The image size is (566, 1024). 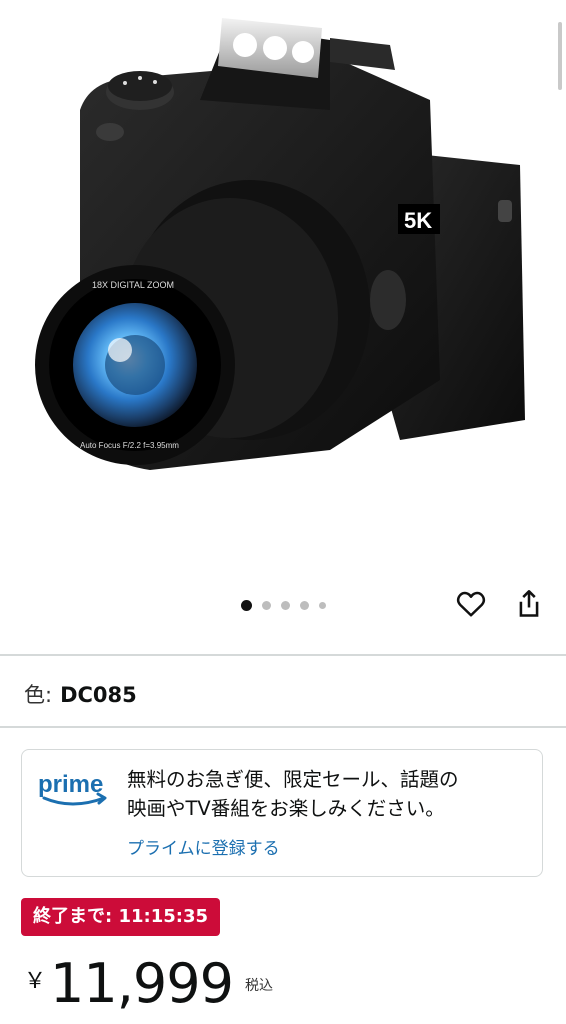 What do you see at coordinates (203, 846) in the screenshot?
I see `prime-signup-link: プライムに登録する` at bounding box center [203, 846].